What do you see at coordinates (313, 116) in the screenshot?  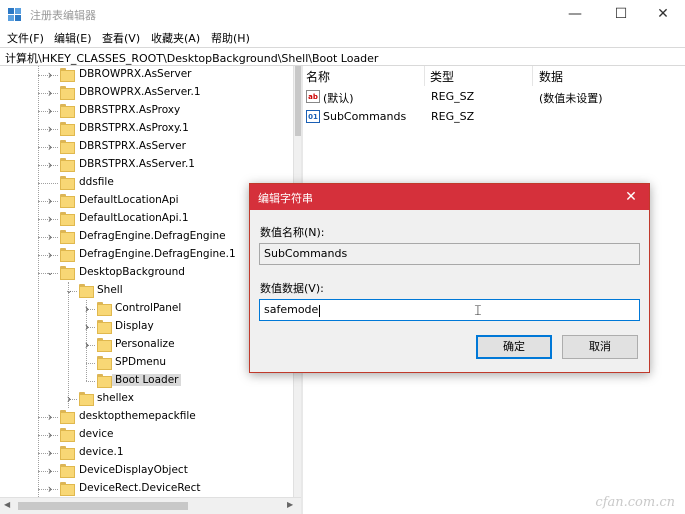 I see `binary-value-icon: 01` at bounding box center [313, 116].